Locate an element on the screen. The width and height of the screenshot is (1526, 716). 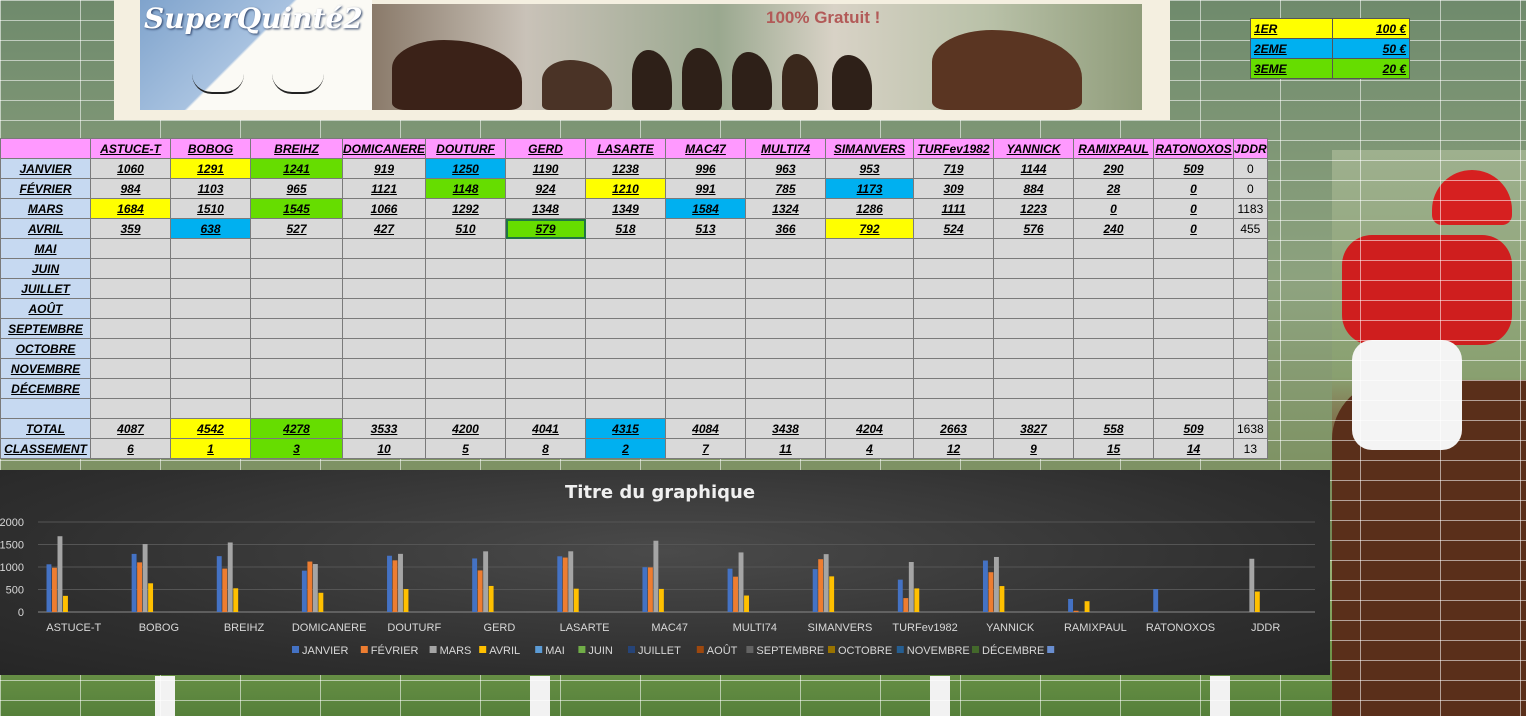
rank-cell: 3 is located at coordinates (296, 448).